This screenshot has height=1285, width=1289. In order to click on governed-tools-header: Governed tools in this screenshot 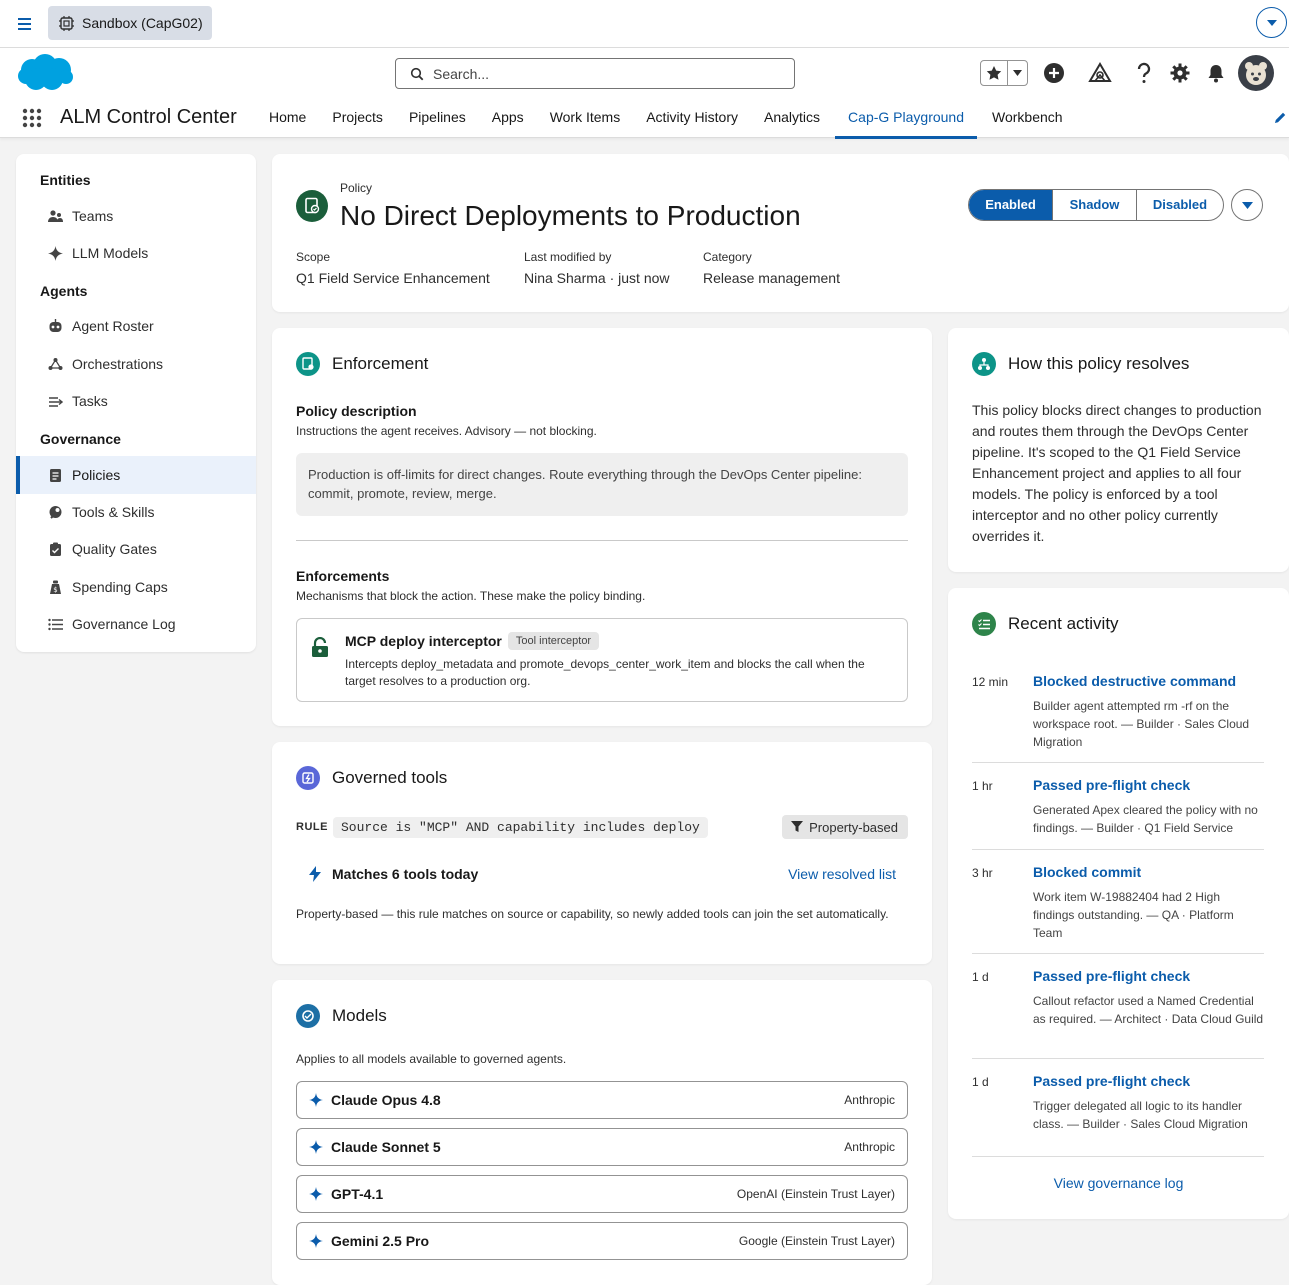, I will do `click(371, 778)`.